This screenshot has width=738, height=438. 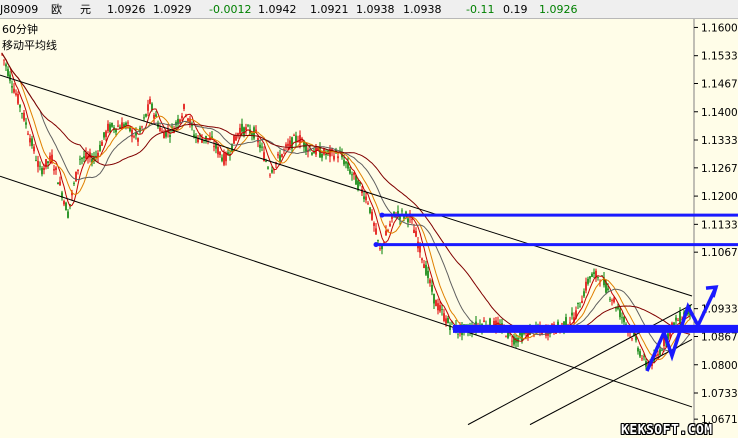 I want to click on y-tick-label: 1.1533, so click(x=719, y=57).